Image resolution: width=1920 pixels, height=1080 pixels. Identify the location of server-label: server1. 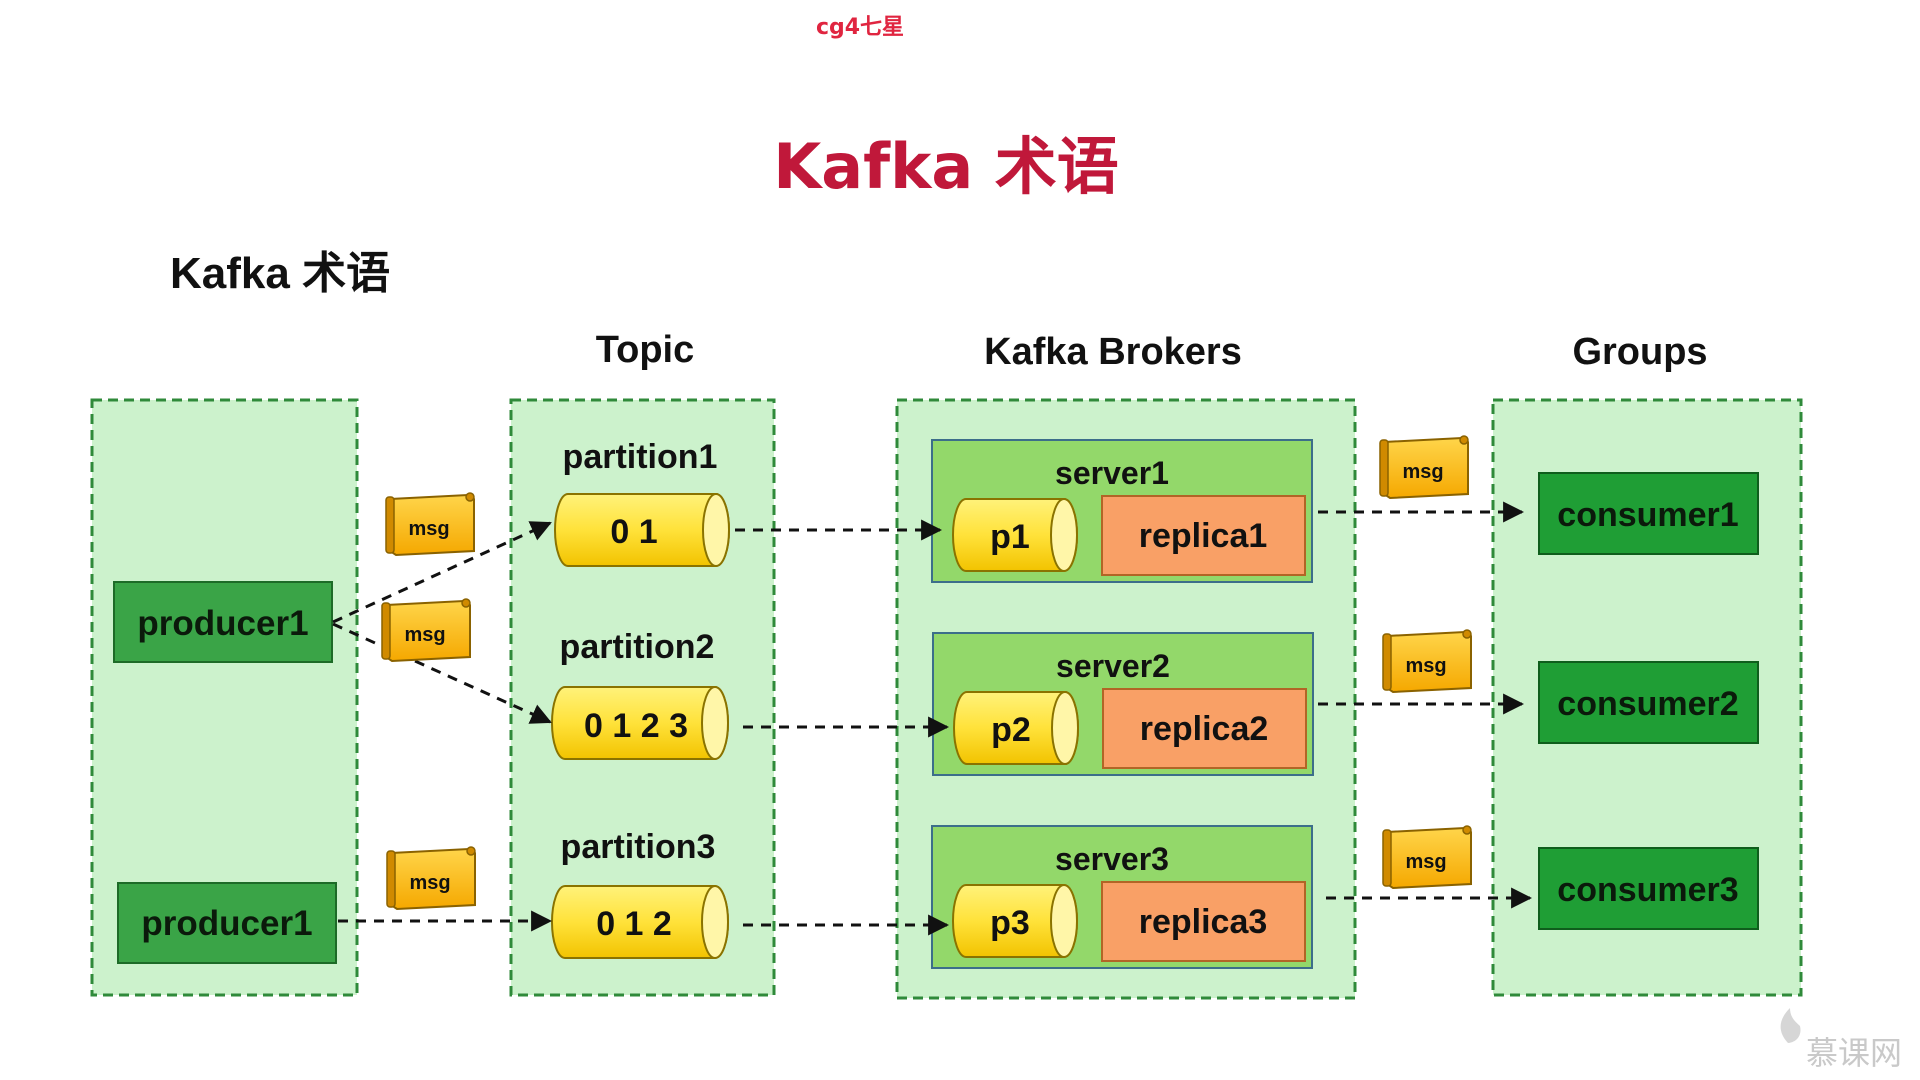
(1112, 473).